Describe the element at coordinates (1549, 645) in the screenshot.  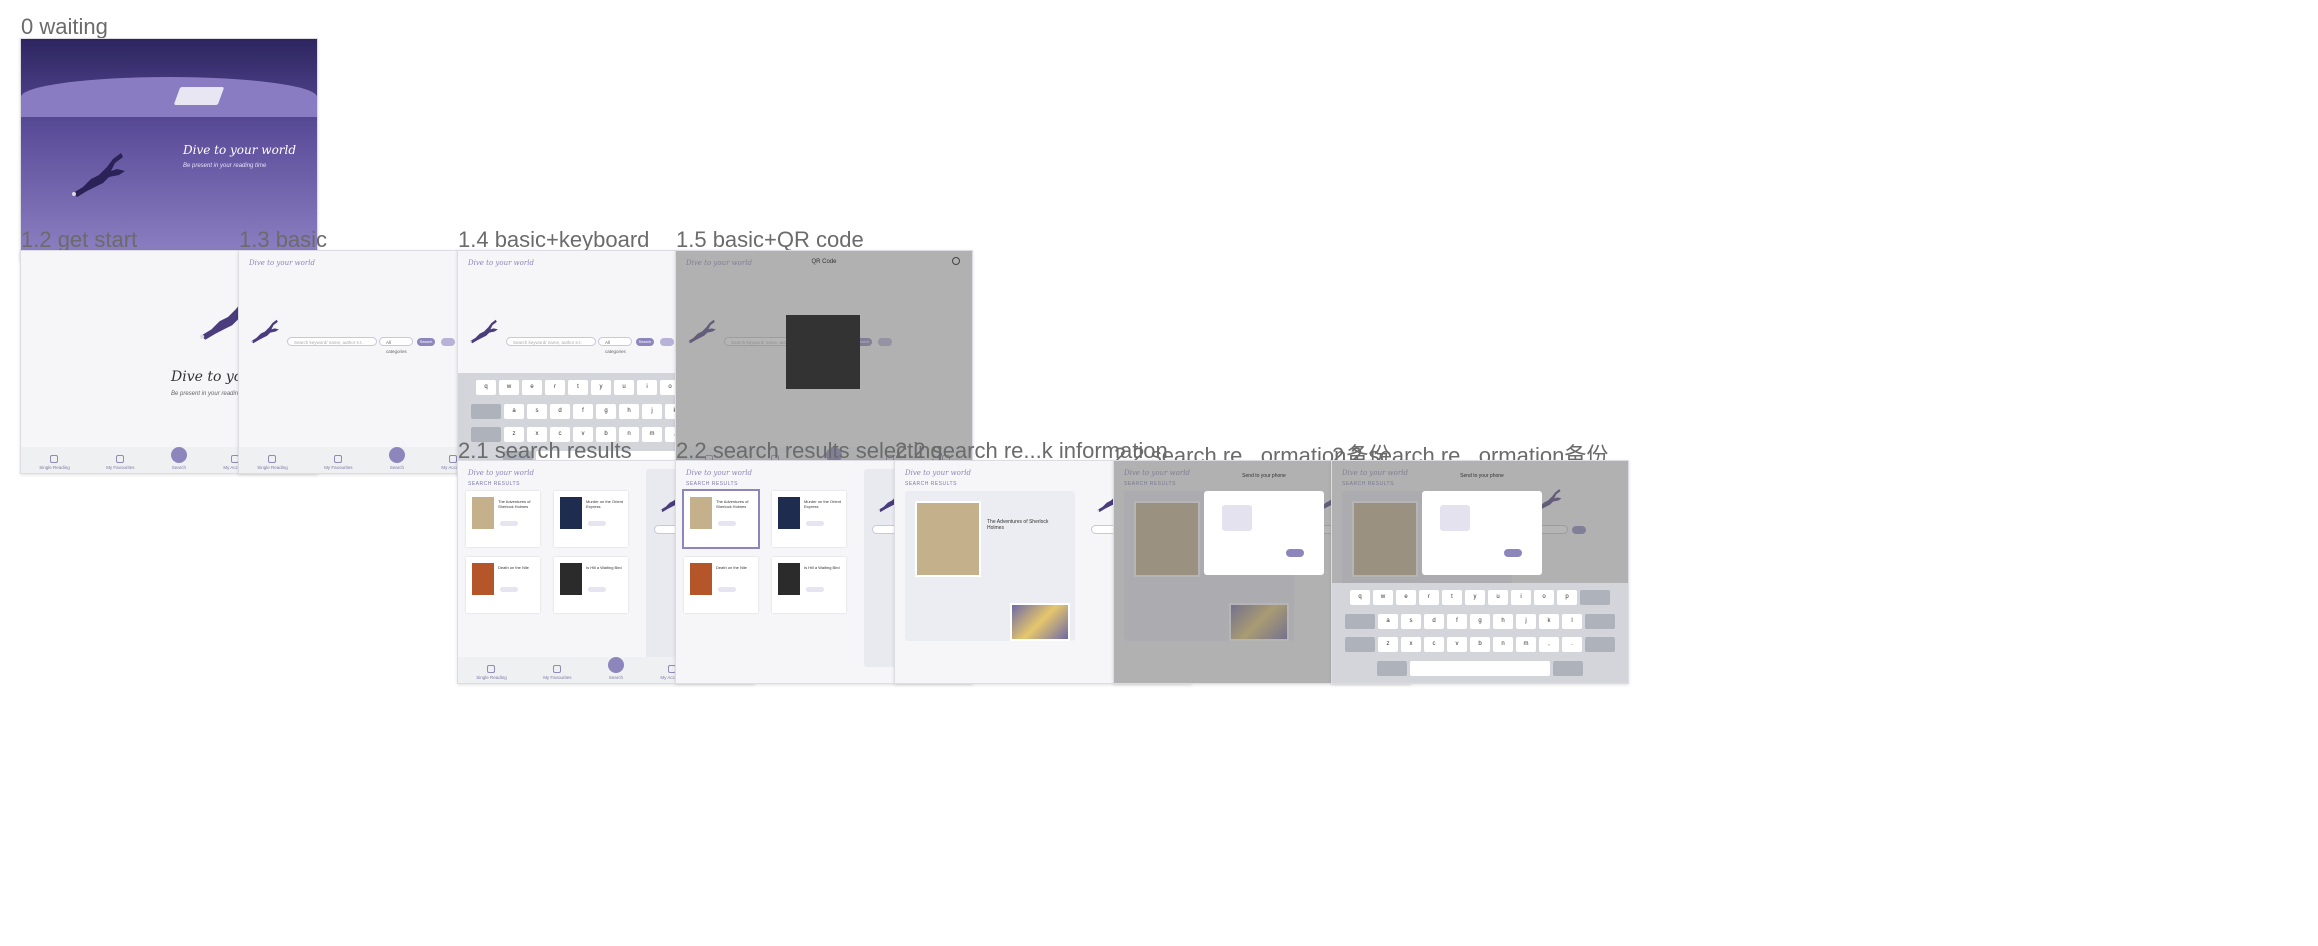
I see `keyboard-key: ,` at that location.